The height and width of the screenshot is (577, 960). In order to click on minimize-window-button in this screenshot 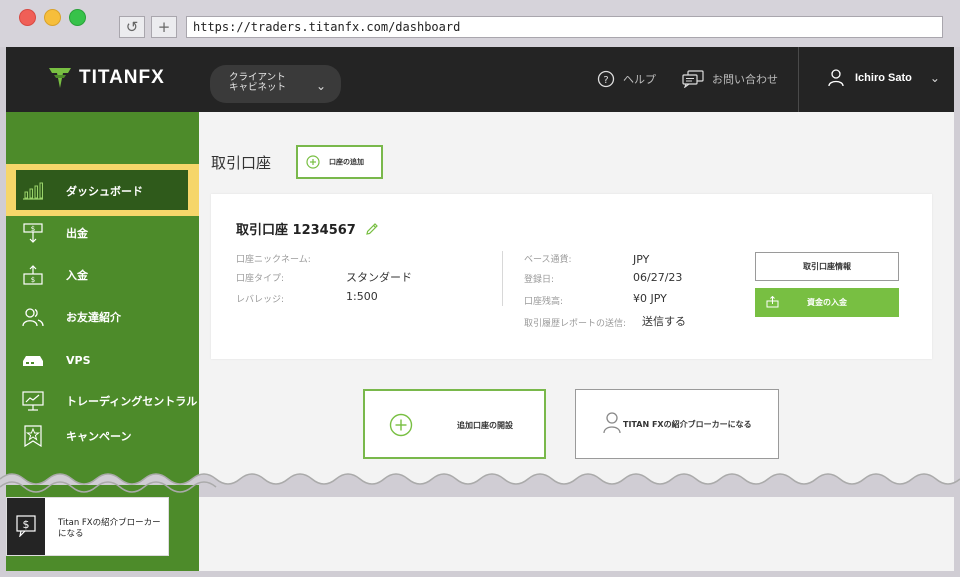, I will do `click(52, 17)`.